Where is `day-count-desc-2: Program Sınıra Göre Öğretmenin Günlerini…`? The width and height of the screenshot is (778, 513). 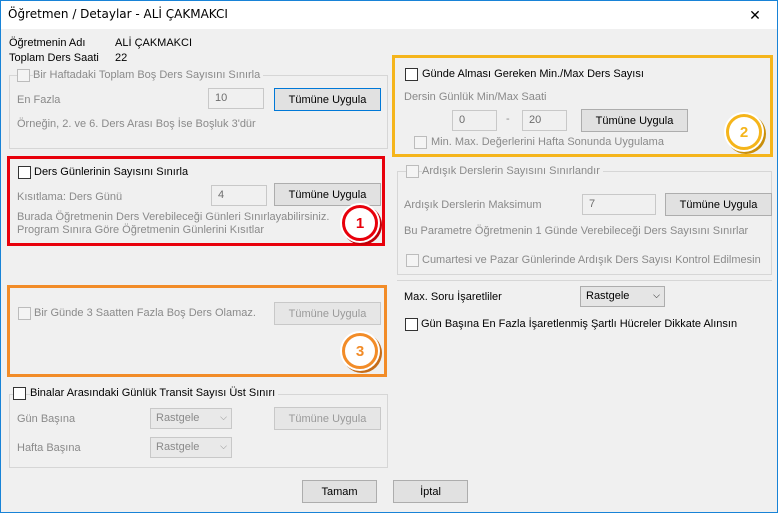
day-count-desc-2: Program Sınıra Göre Öğretmenin Günlerini… is located at coordinates (140, 230).